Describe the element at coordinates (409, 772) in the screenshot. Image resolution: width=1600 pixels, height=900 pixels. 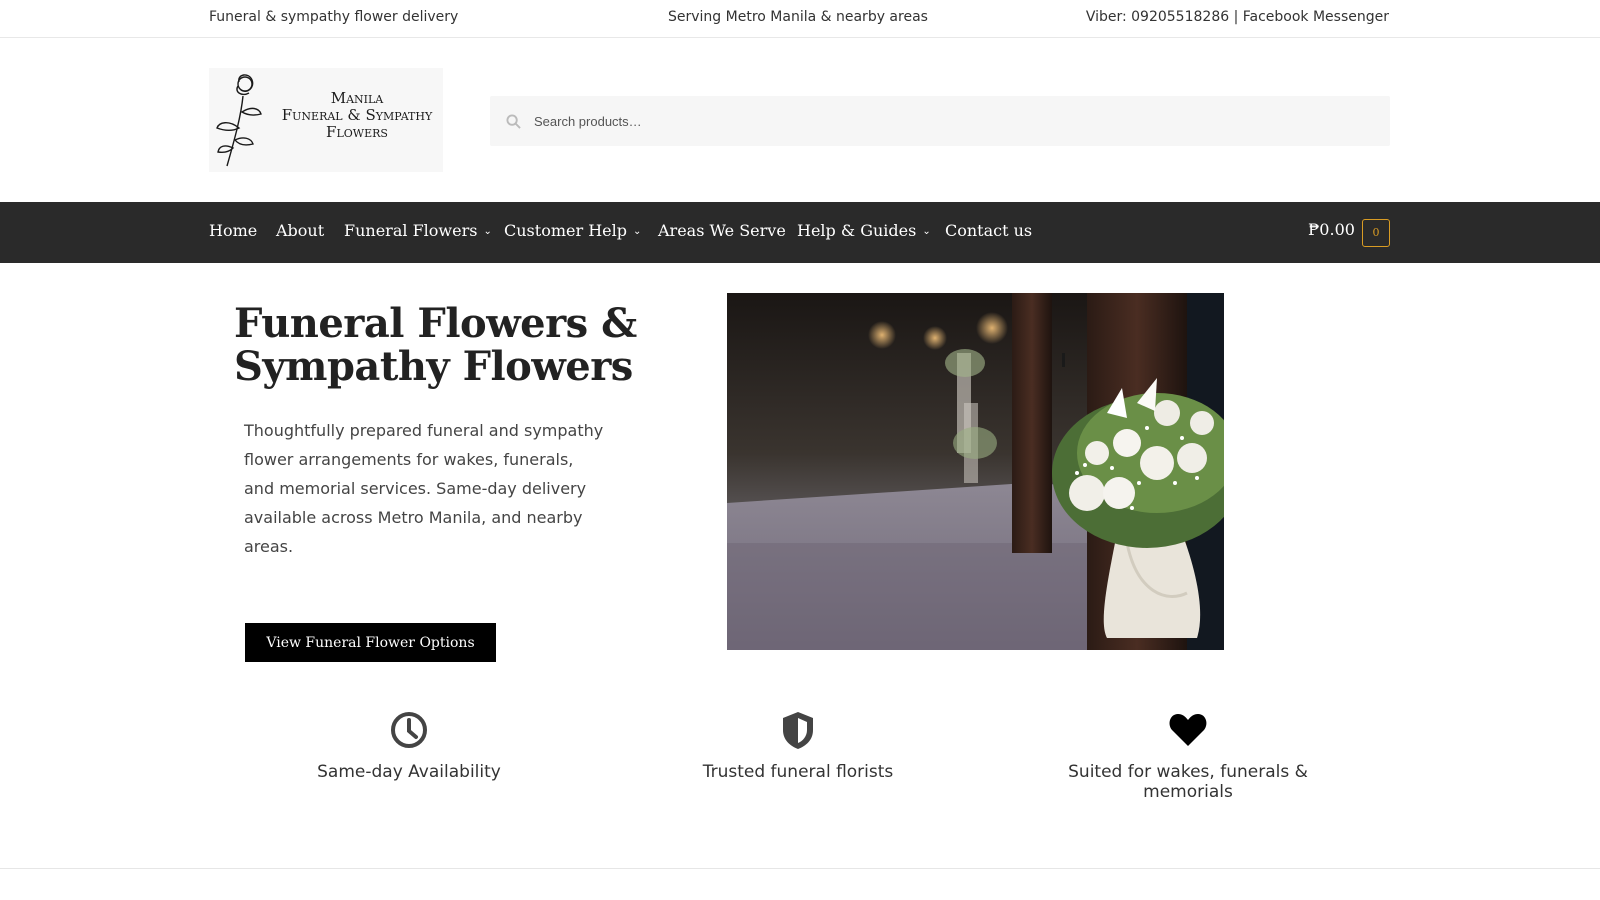
I see `feature-label: Same-day Availability` at that location.